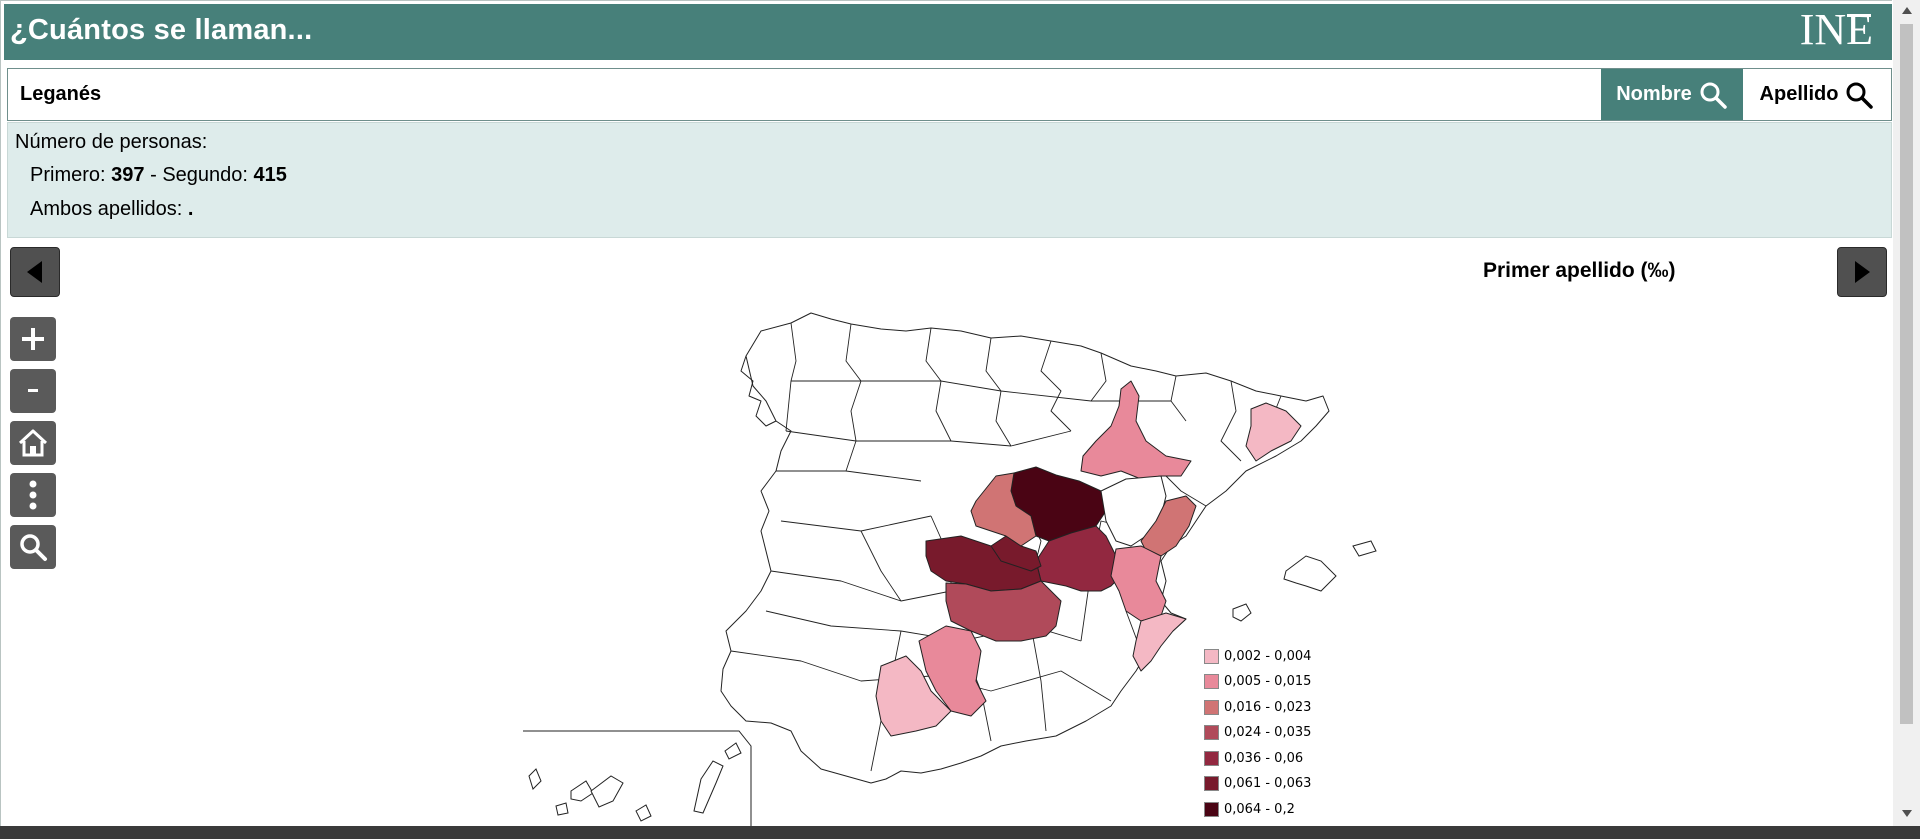  Describe the element at coordinates (1907, 813) in the screenshot. I see `scroll-down-icon` at that location.